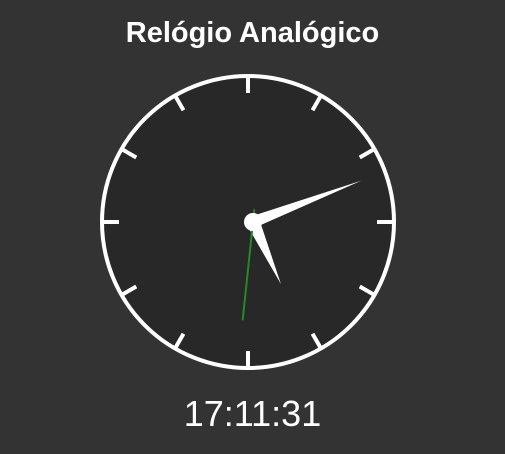  I want to click on digital-time: 17:11:31, so click(252, 413).